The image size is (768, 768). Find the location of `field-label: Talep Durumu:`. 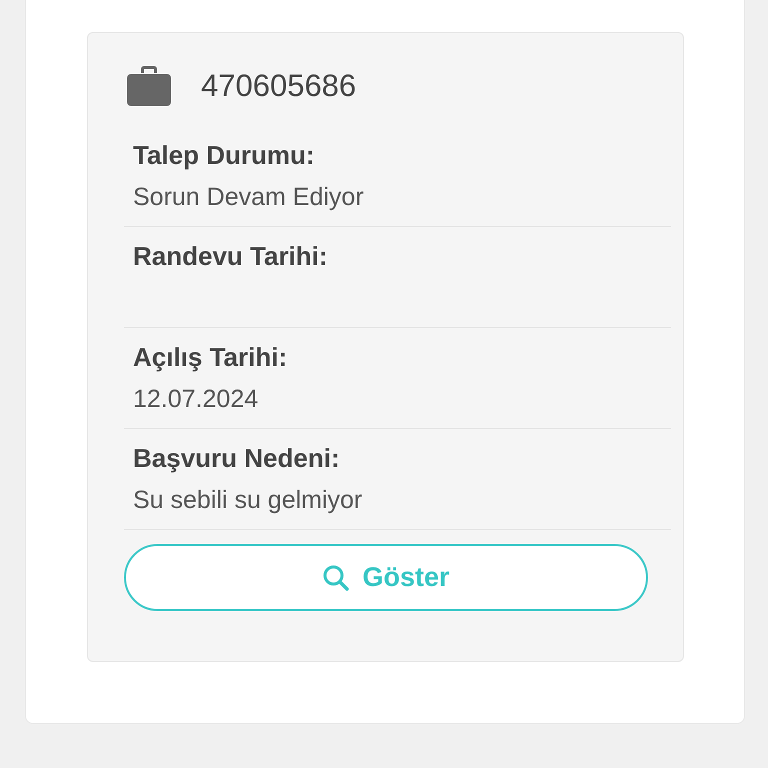

field-label: Talep Durumu: is located at coordinates (224, 155).